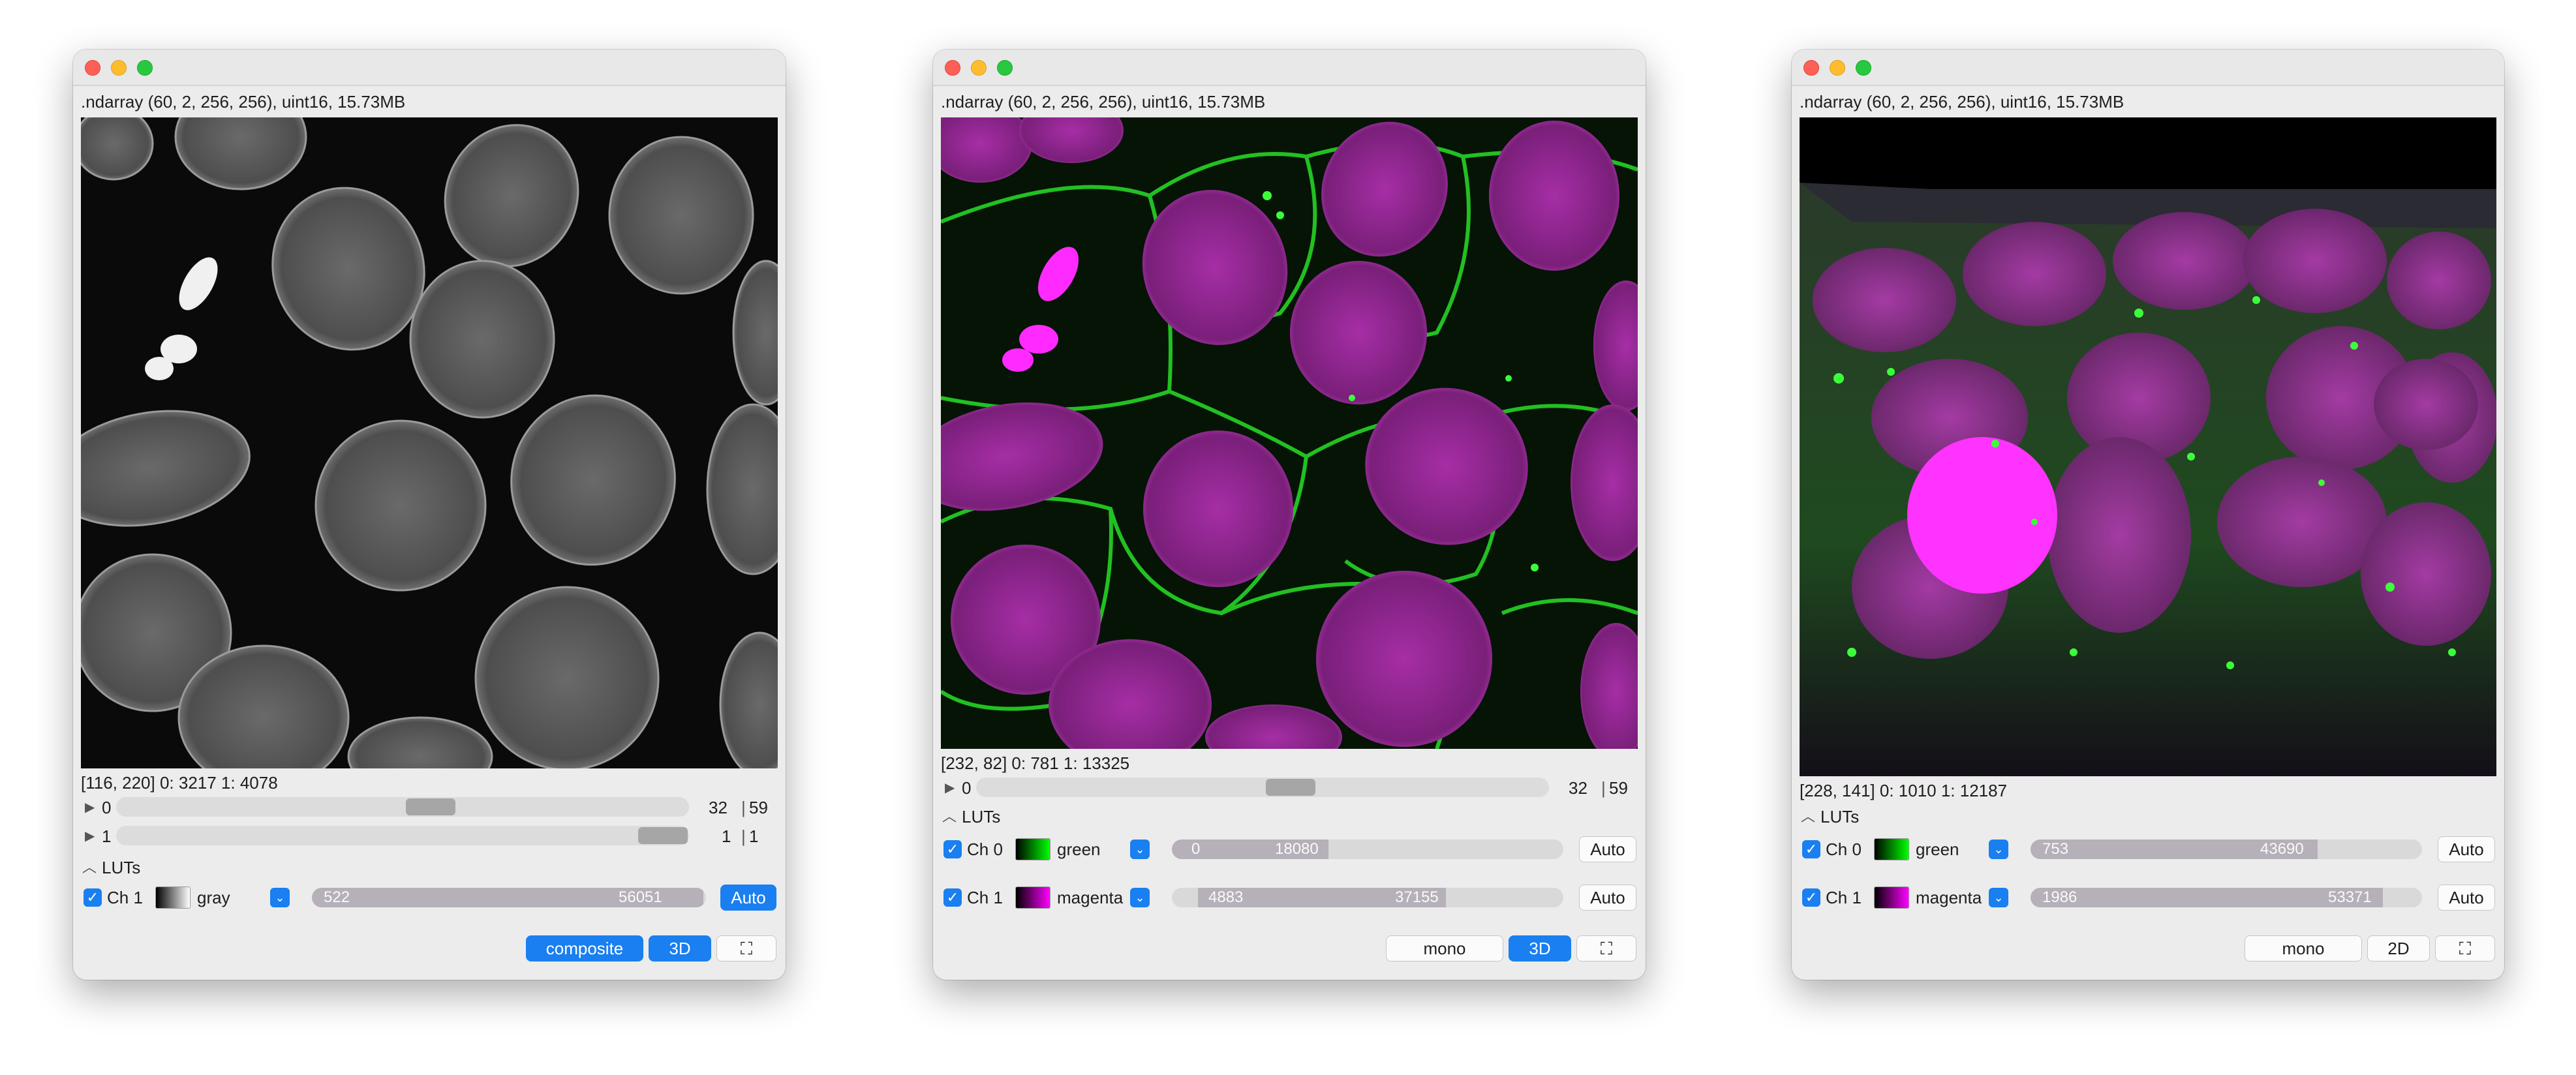 The height and width of the screenshot is (1075, 2576). What do you see at coordinates (758, 807) in the screenshot?
I see `axis-0-max: 59` at bounding box center [758, 807].